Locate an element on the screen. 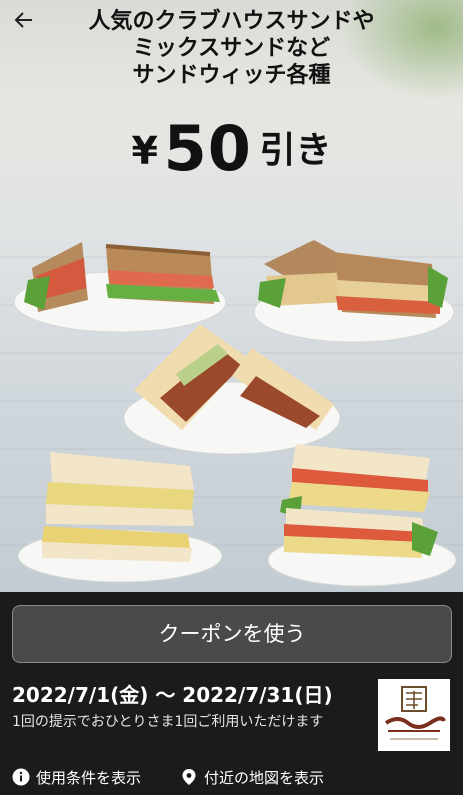 This screenshot has height=795, width=463. show-conditions-label: 使用条件を表示 is located at coordinates (89, 778).